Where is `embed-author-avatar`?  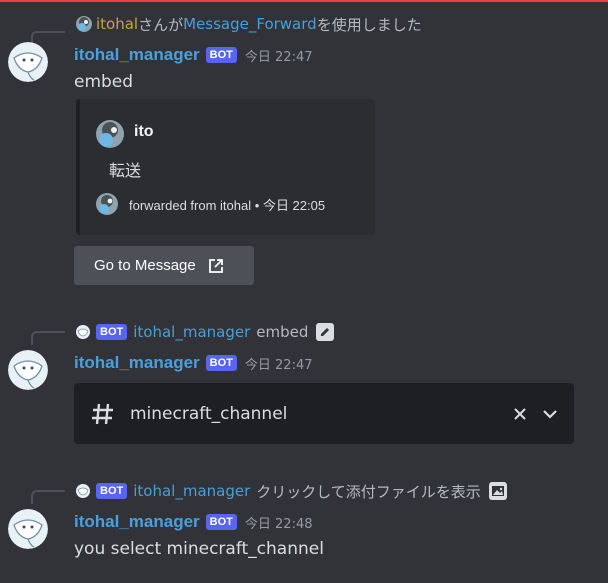 embed-author-avatar is located at coordinates (110, 134).